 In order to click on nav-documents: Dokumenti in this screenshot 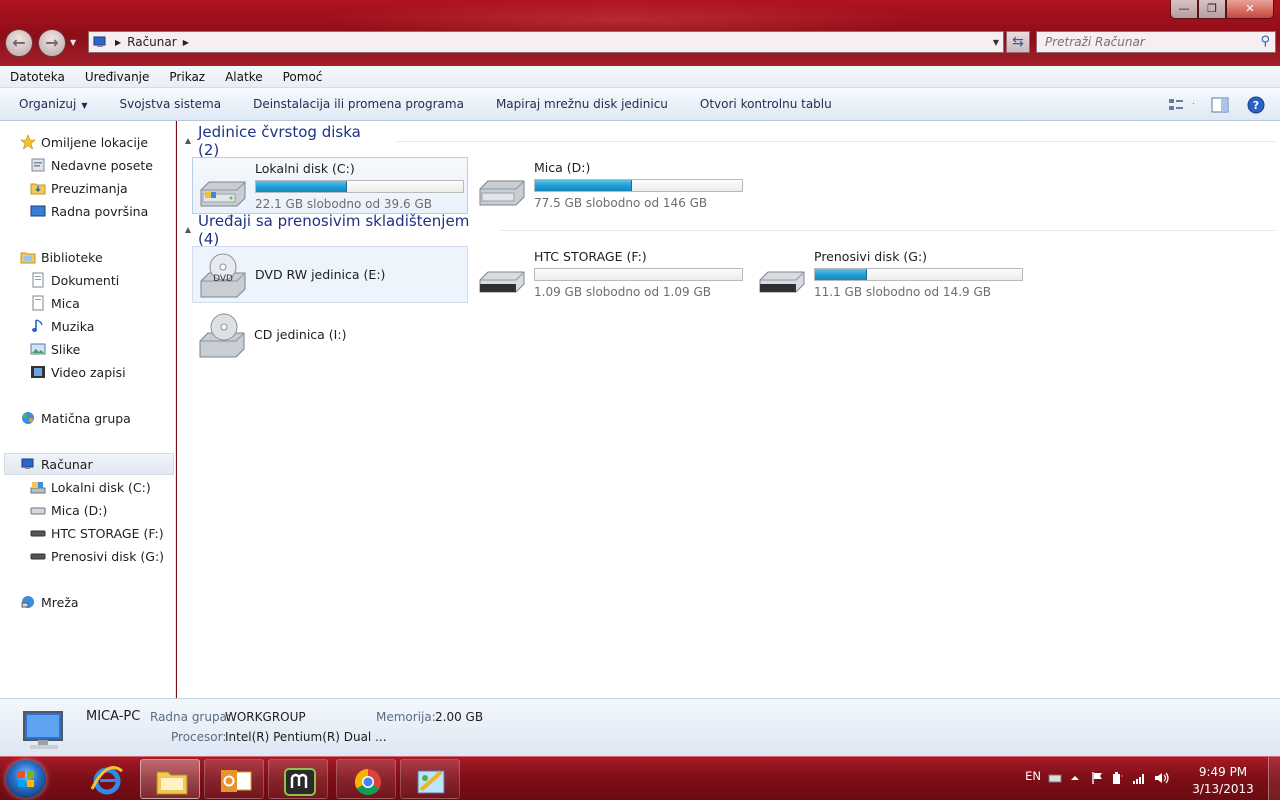, I will do `click(87, 280)`.